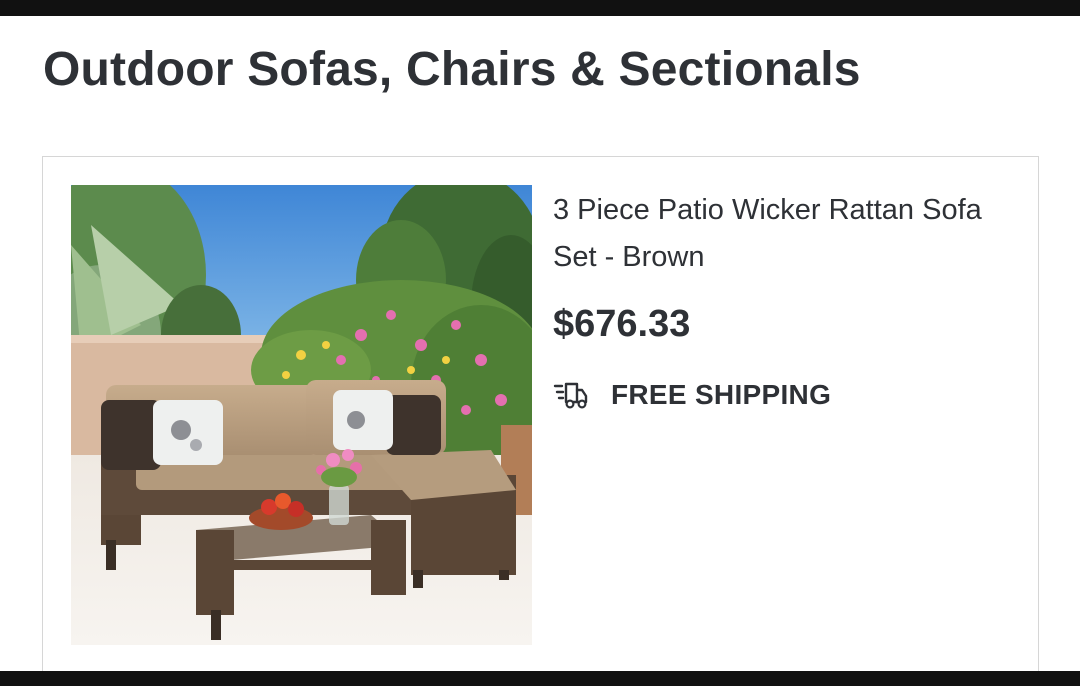 Image resolution: width=1080 pixels, height=686 pixels. Describe the element at coordinates (452, 69) in the screenshot. I see `page-title: Outdoor Sofas, Chairs & Sectionals` at that location.